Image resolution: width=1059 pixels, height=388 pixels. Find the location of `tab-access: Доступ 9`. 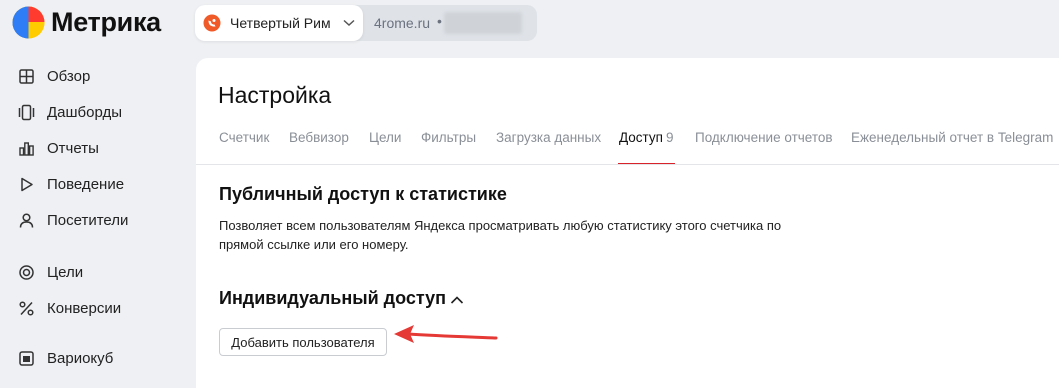

tab-access: Доступ 9 is located at coordinates (646, 137).